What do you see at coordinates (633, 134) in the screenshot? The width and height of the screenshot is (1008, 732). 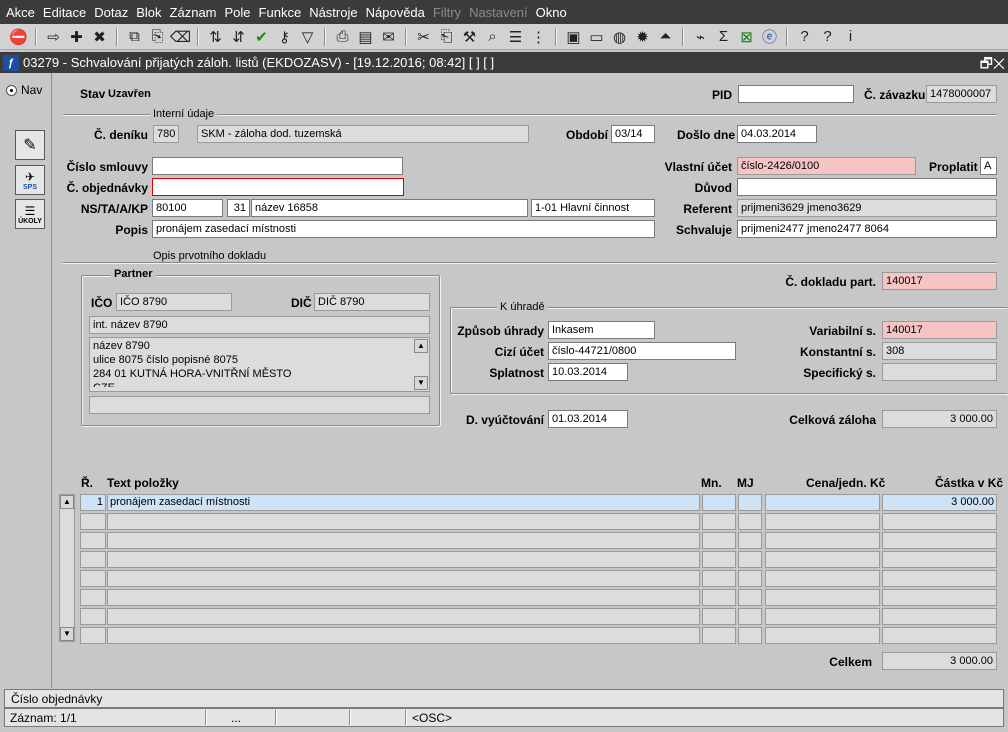 I see `obdobi-field: 03/14` at bounding box center [633, 134].